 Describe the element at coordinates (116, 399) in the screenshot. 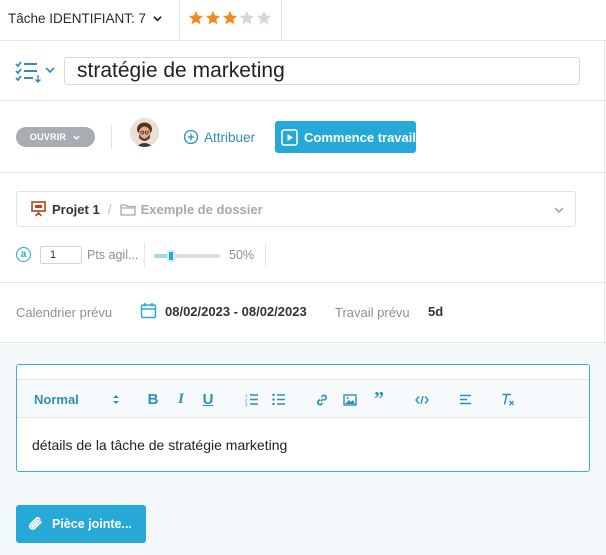

I see `format-select-arrows-icon` at that location.